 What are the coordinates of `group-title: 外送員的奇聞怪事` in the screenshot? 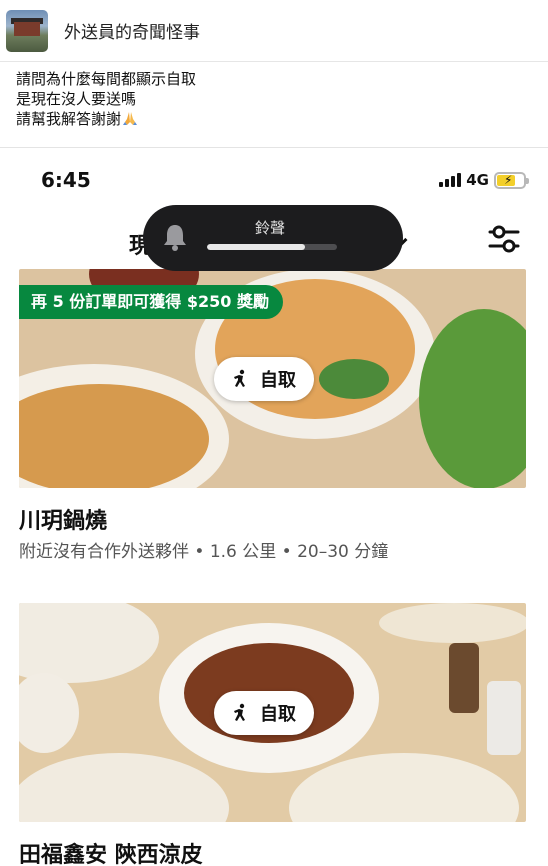 It's located at (132, 30).